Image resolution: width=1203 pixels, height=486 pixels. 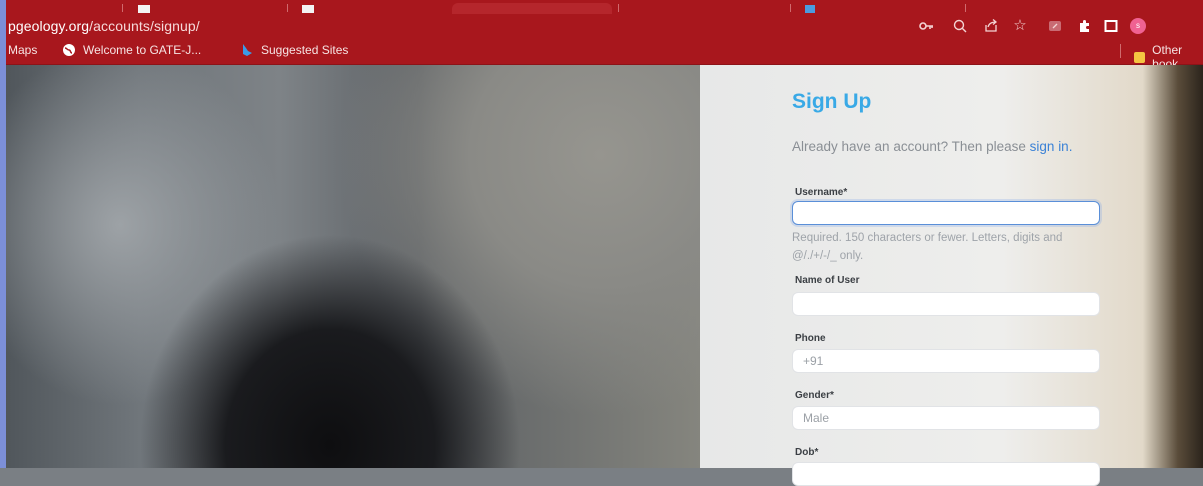 What do you see at coordinates (810, 338) in the screenshot?
I see `phone-label: Phone` at bounding box center [810, 338].